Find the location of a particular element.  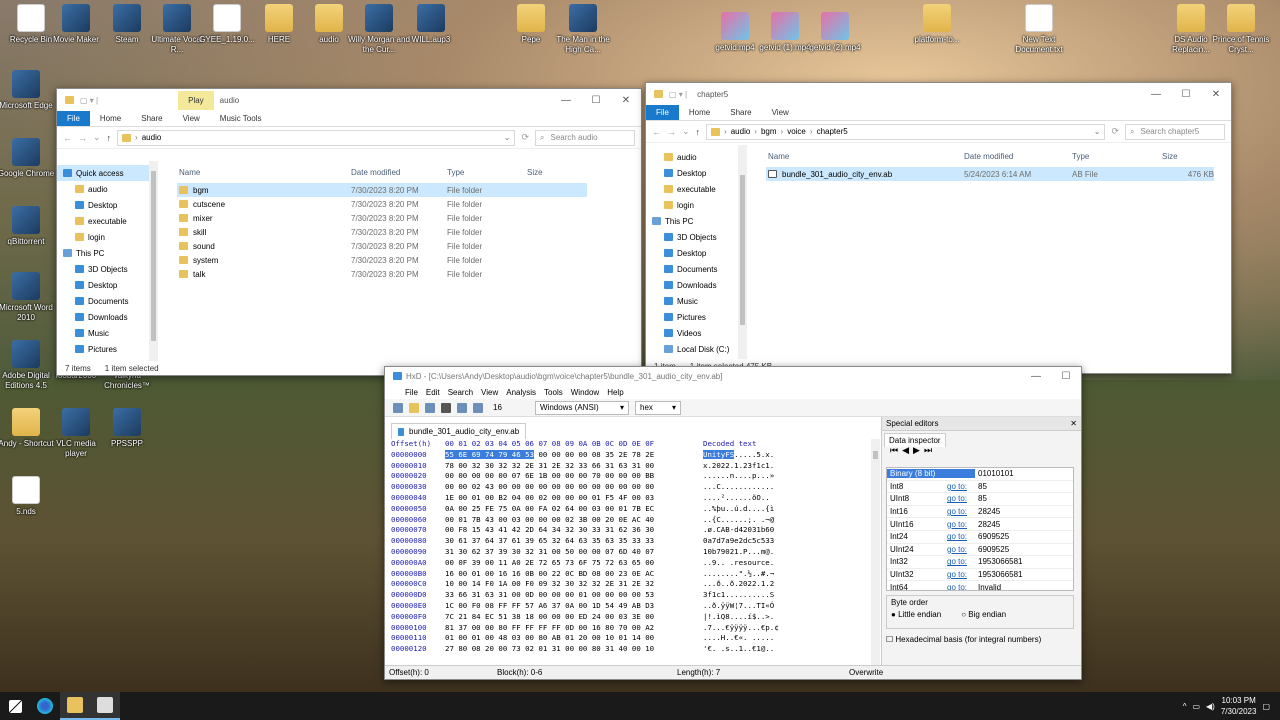

menu-edit: Edit is located at coordinates (433, 392).